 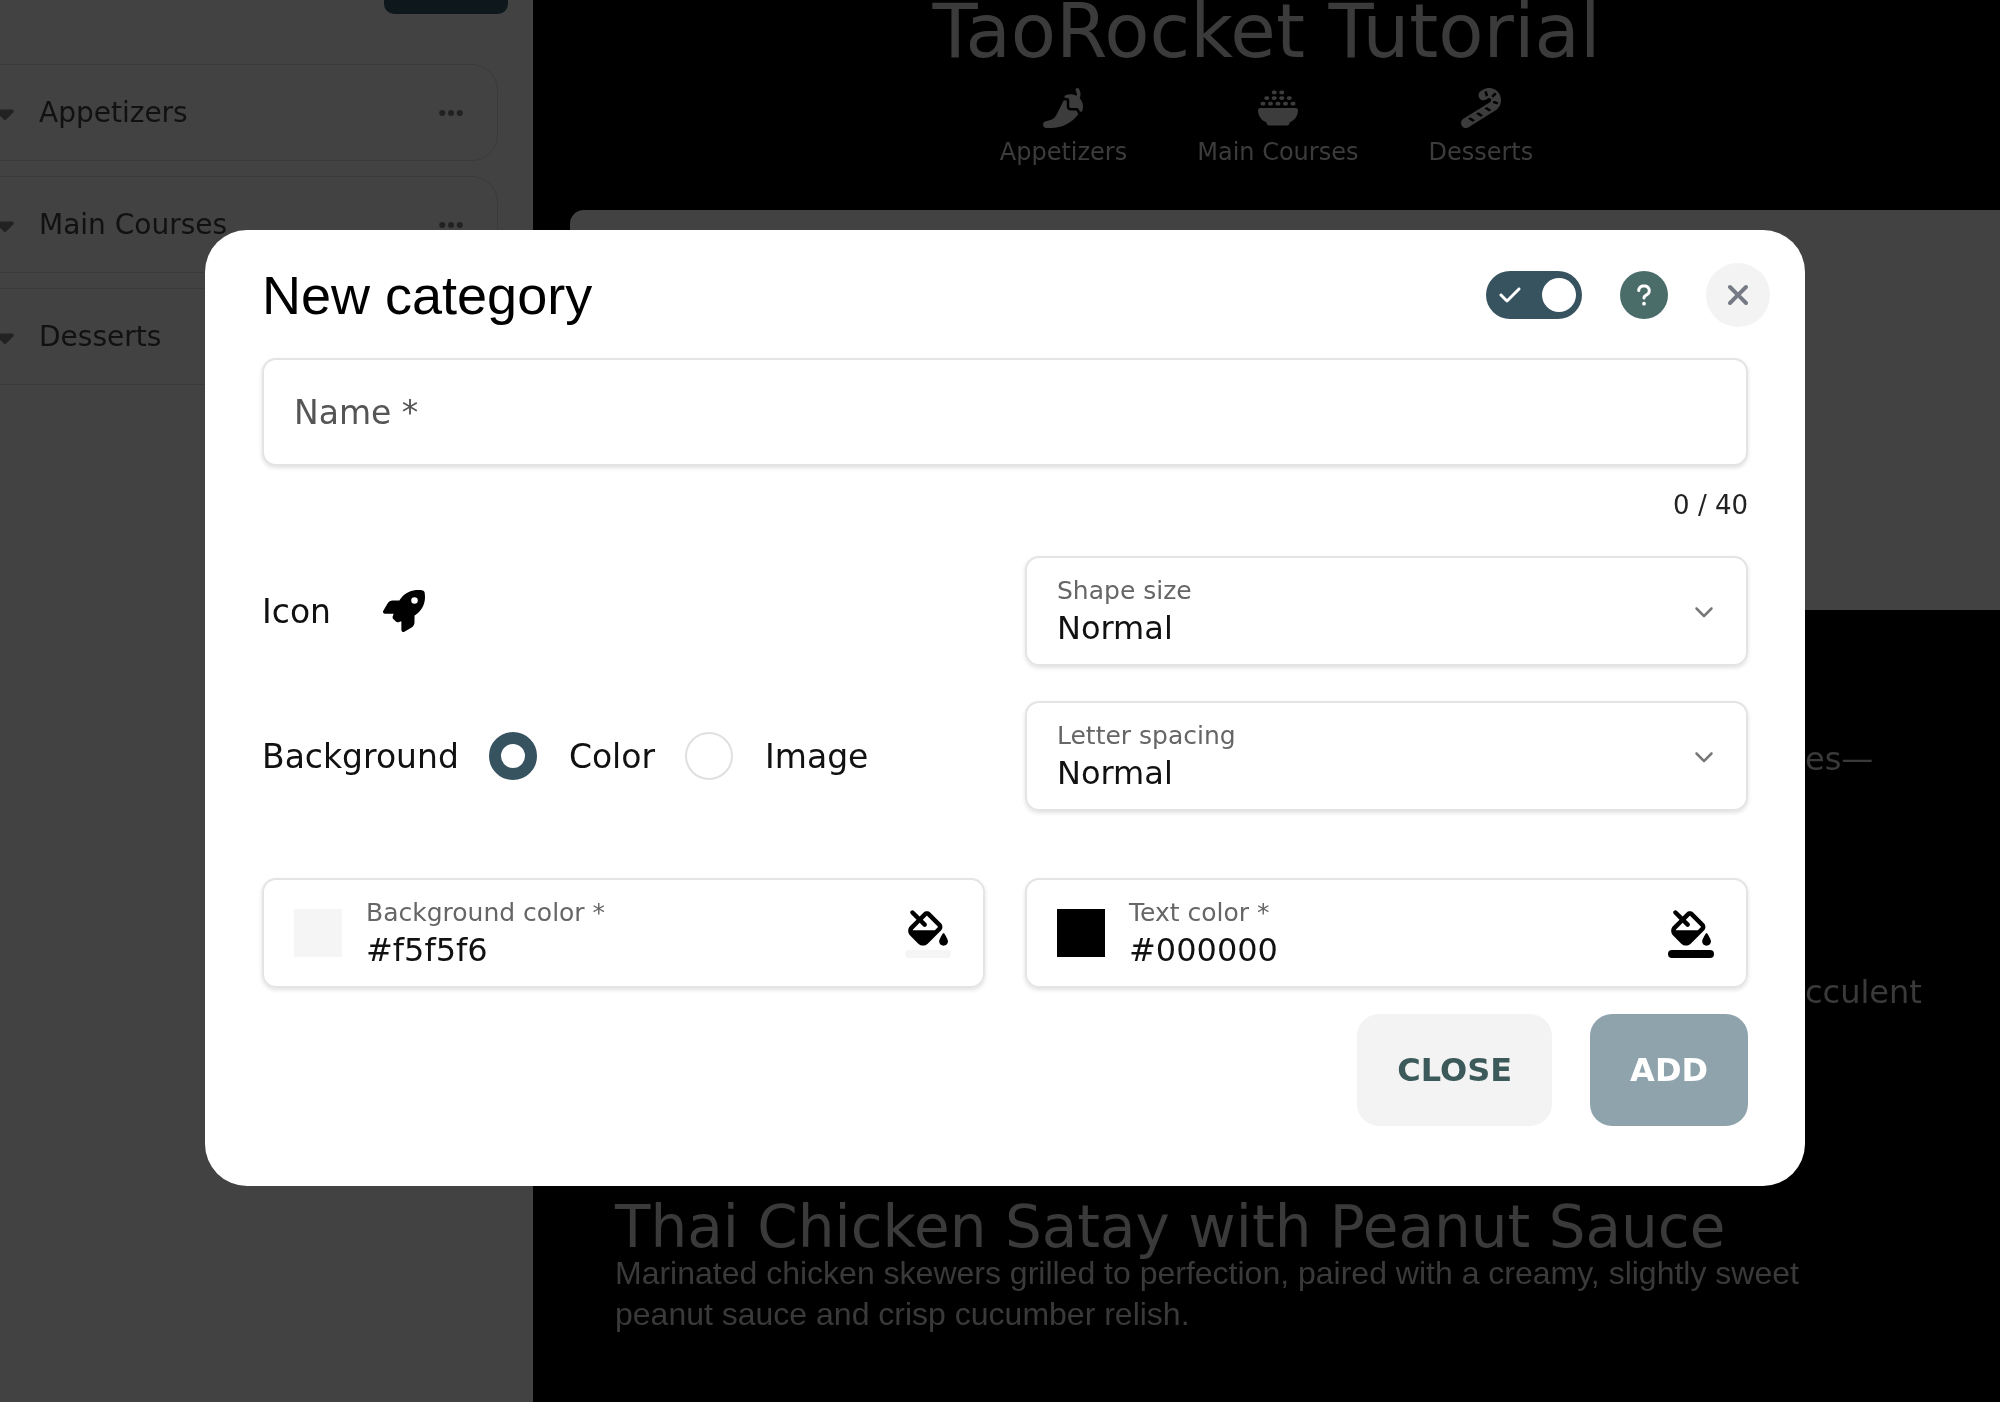 I want to click on color-field: Background color * #f5f5f6, so click(x=623, y=933).